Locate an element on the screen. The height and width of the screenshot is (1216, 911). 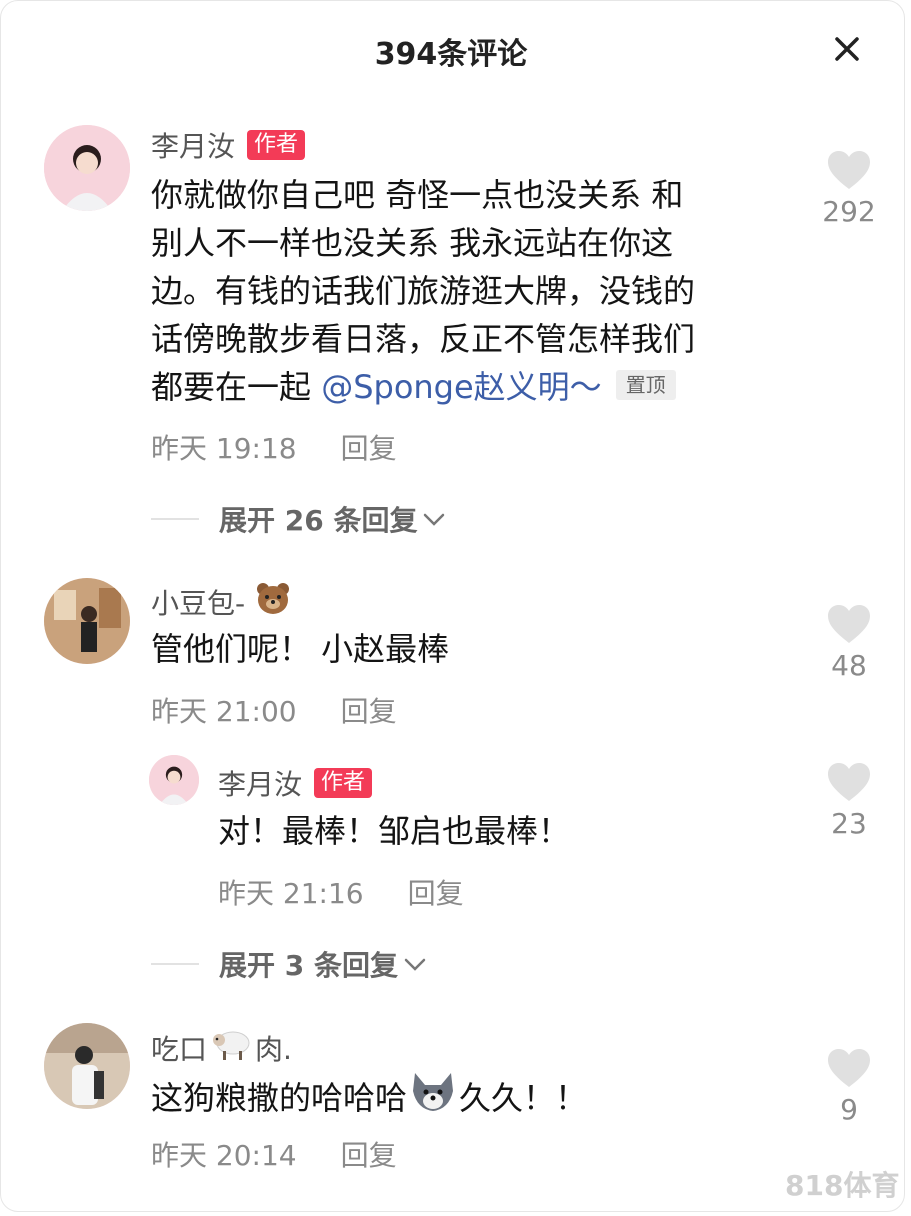
like-count: 23 is located at coordinates (849, 823).